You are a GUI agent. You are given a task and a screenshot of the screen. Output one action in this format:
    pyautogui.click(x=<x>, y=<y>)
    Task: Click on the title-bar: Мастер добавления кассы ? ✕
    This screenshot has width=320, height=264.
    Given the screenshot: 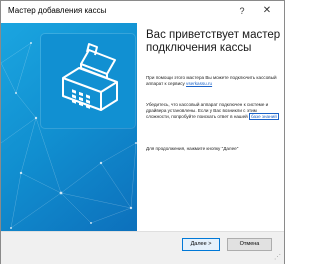 What is the action you would take?
    pyautogui.click(x=142, y=12)
    